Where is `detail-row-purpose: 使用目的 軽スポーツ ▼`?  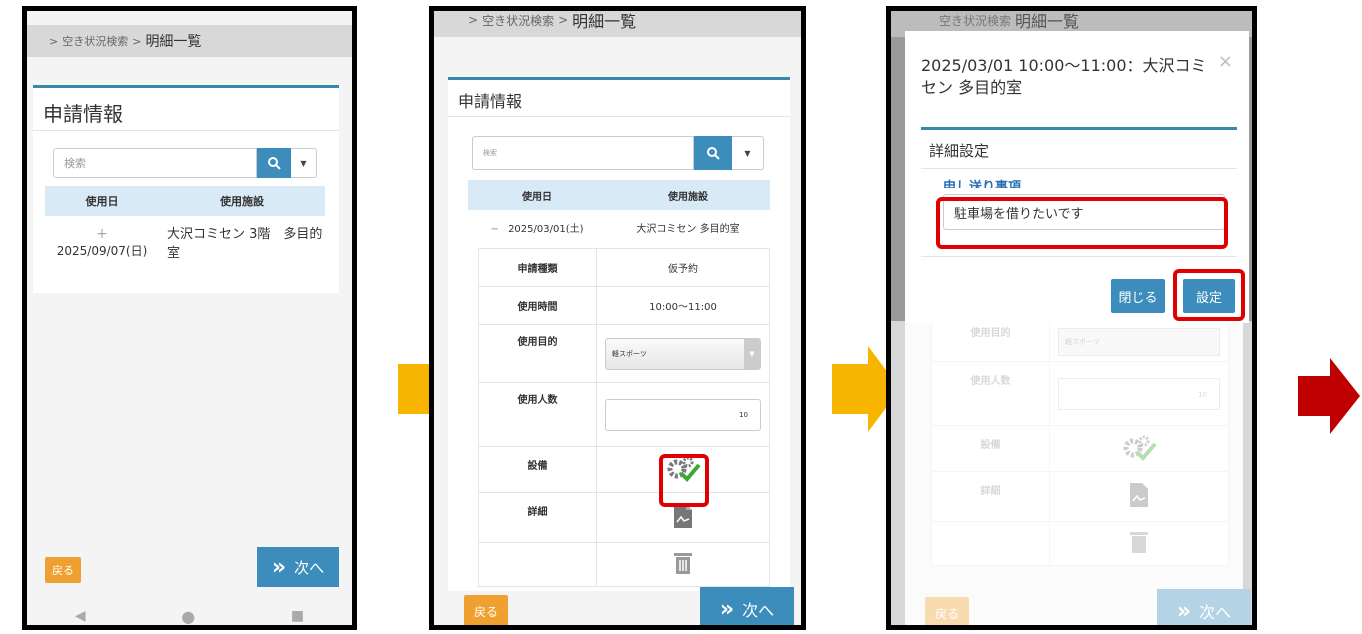
detail-row-purpose: 使用目的 軽スポーツ ▼ is located at coordinates (624, 353).